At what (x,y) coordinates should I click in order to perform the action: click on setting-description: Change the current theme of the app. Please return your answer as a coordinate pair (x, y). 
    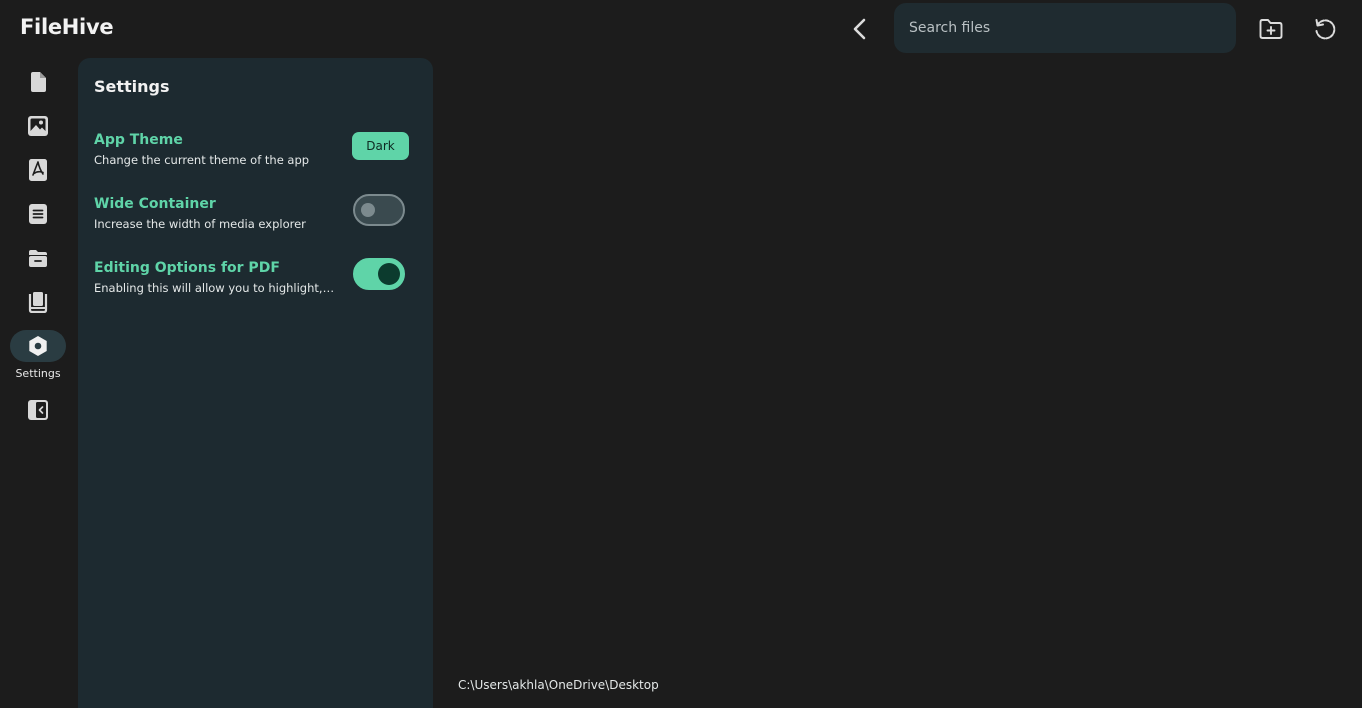
    Looking at the image, I should click on (202, 160).